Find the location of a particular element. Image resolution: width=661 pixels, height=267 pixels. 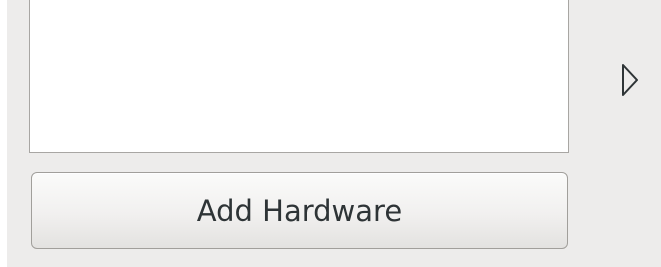

side-panel-expander is located at coordinates (630, 80).